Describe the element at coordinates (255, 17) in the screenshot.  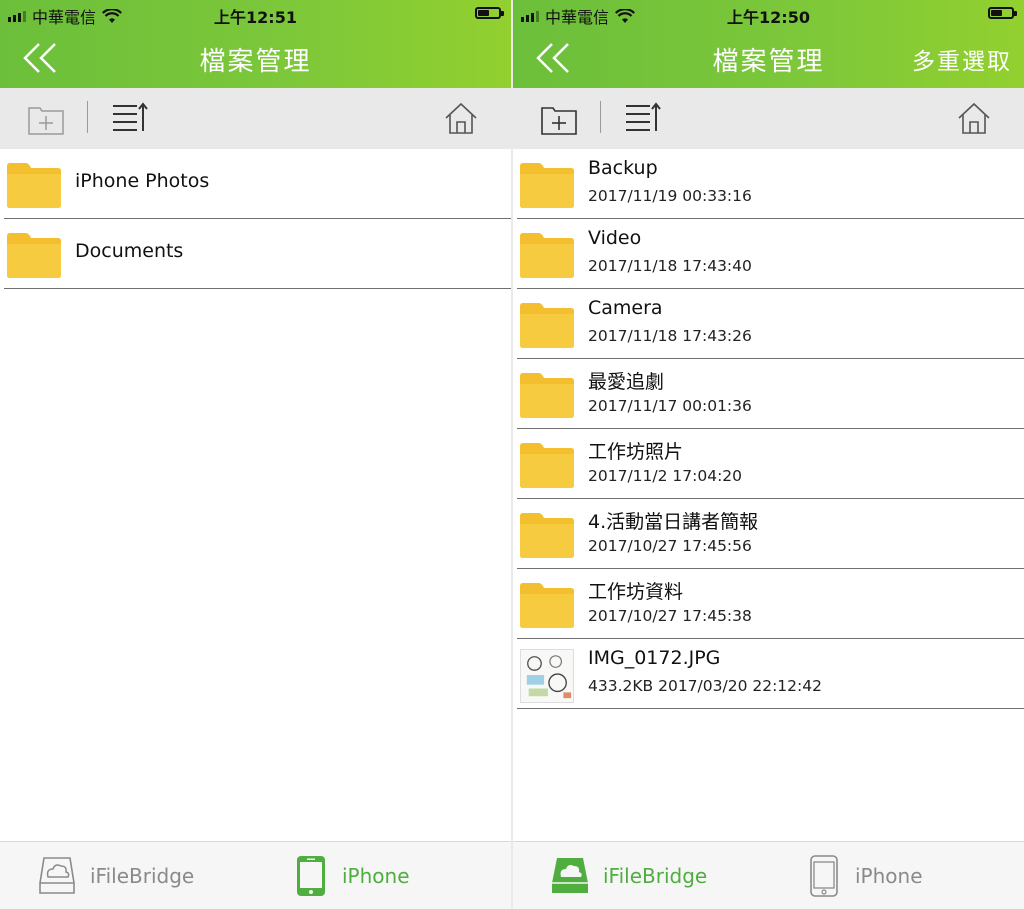
I see `clock: 上午12:51` at that location.